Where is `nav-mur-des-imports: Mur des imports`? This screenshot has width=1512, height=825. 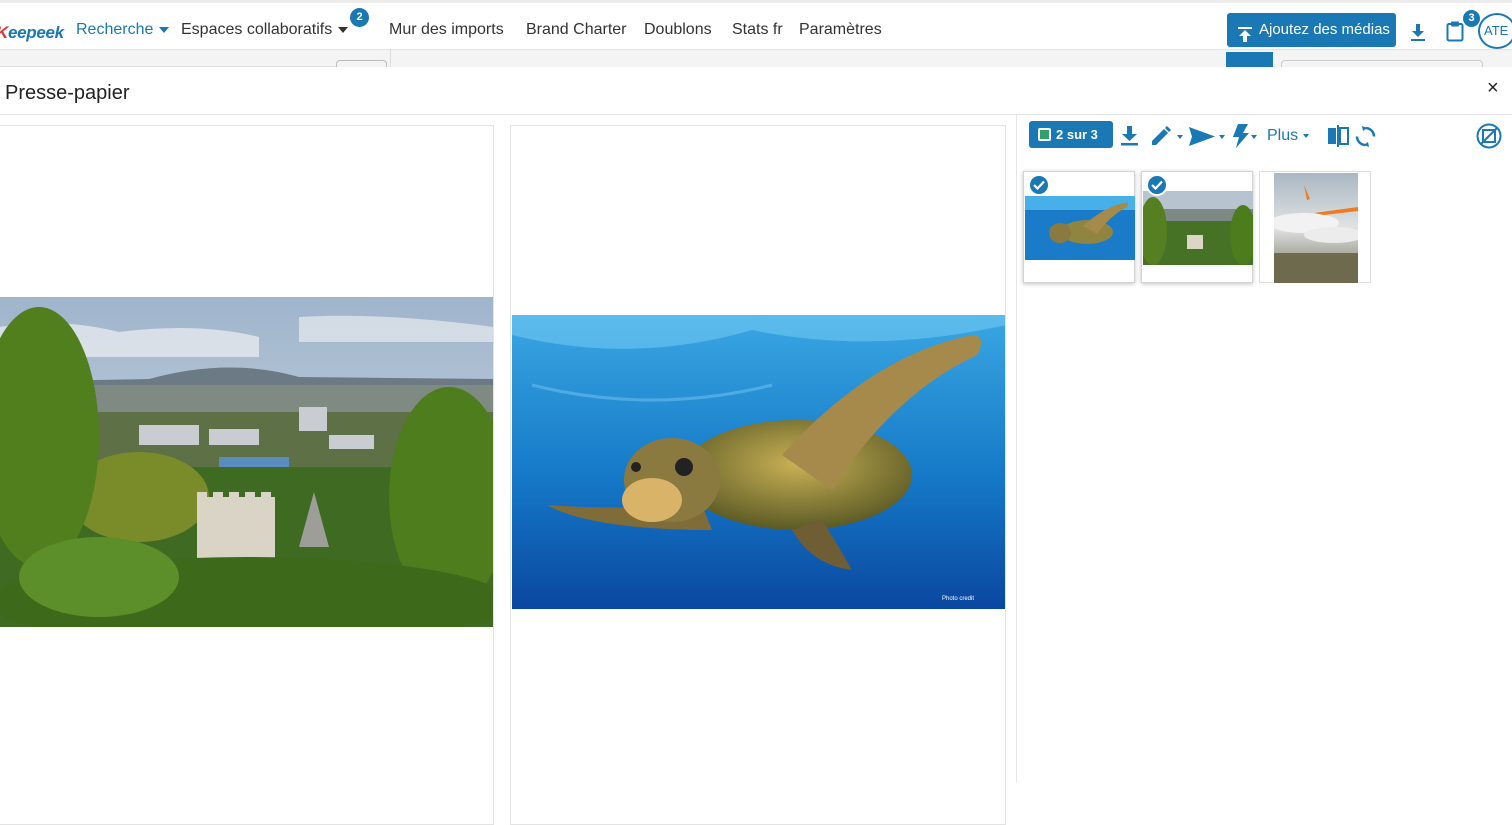
nav-mur-des-imports: Mur des imports is located at coordinates (446, 30).